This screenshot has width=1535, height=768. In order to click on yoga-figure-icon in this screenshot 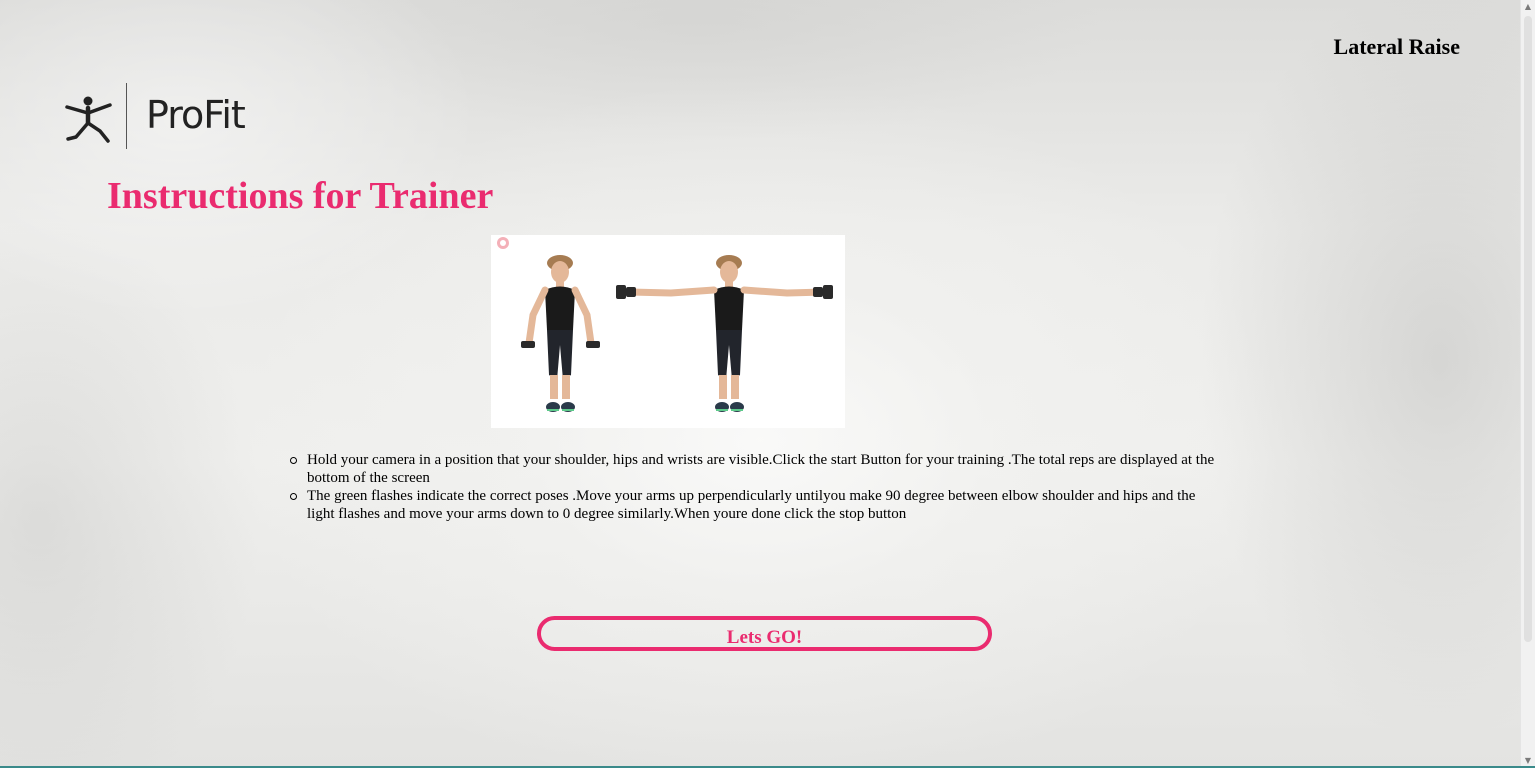, I will do `click(88, 119)`.